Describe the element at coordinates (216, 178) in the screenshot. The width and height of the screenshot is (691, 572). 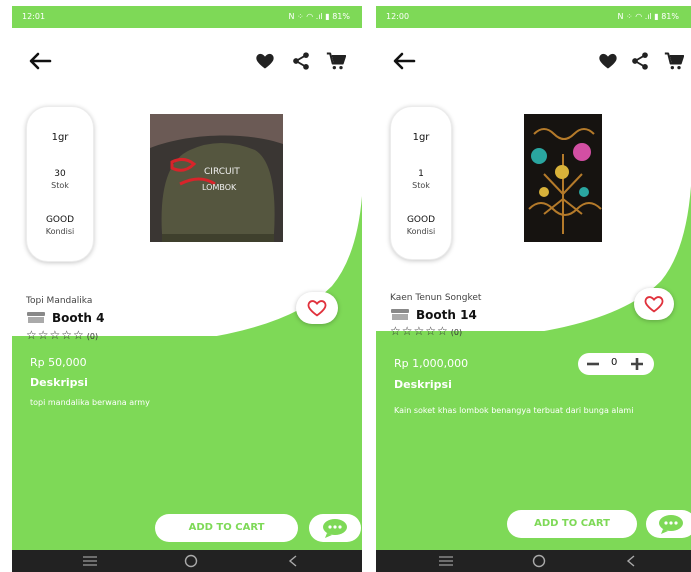
I see `product-image-cap: CIRCUIT LOMBOK` at that location.